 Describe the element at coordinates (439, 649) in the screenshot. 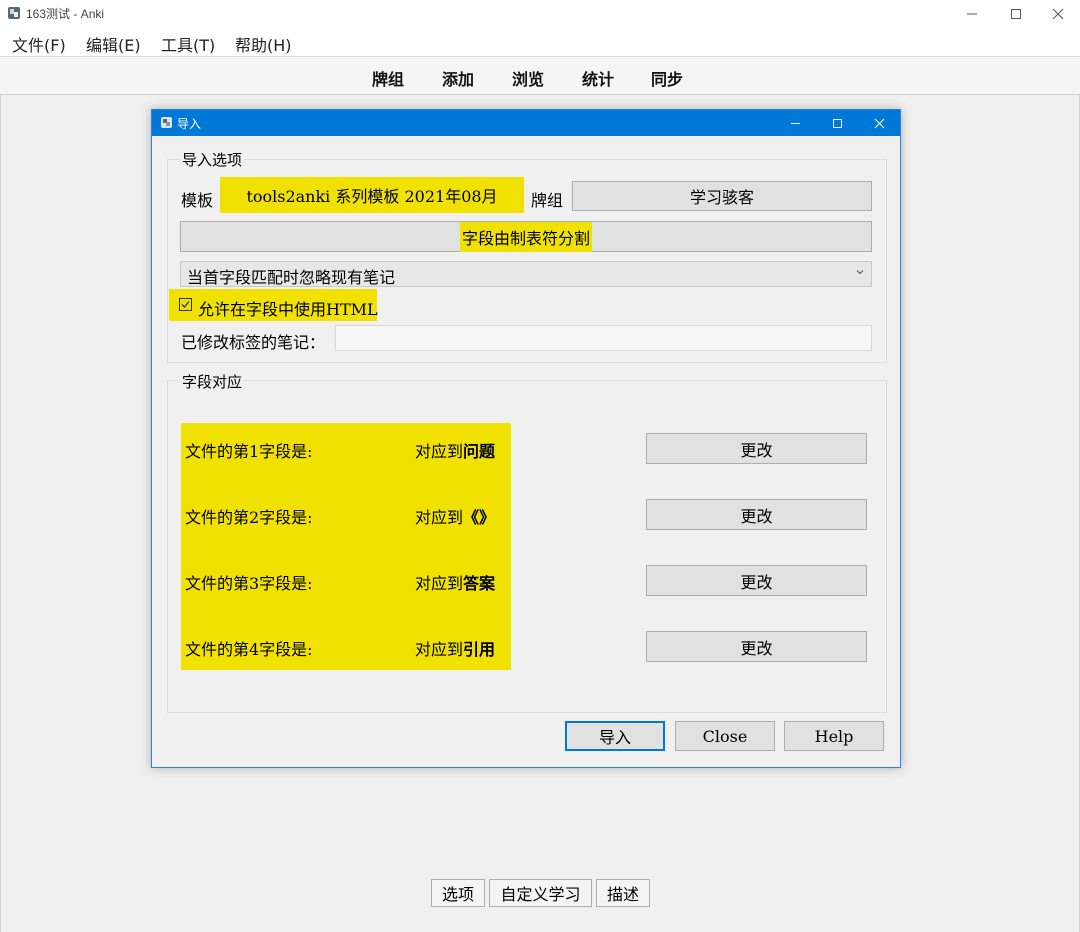

I see `mapping-prefix-4: 对应到` at that location.